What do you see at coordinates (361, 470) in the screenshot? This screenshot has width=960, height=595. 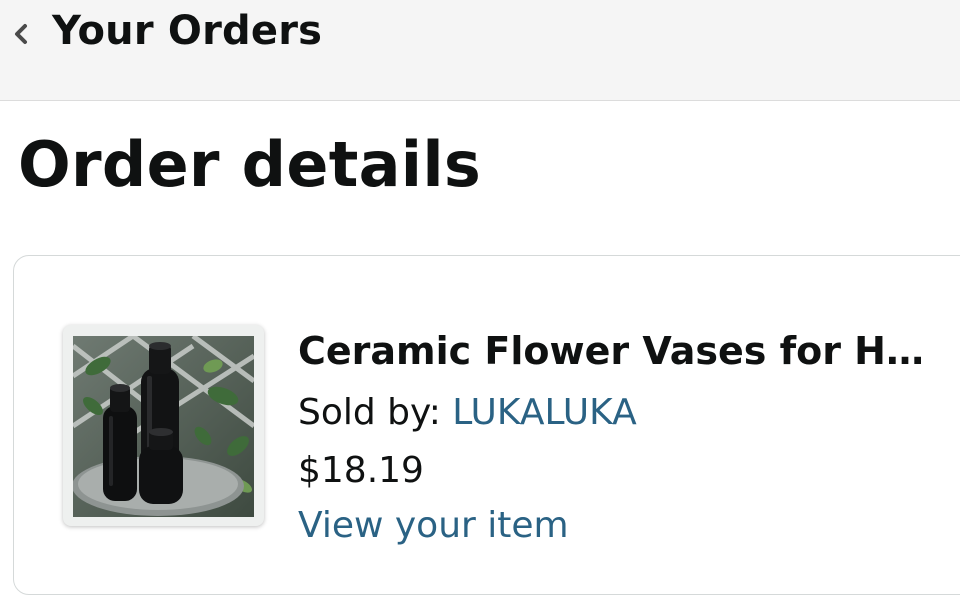 I see `item-price: $18.19` at bounding box center [361, 470].